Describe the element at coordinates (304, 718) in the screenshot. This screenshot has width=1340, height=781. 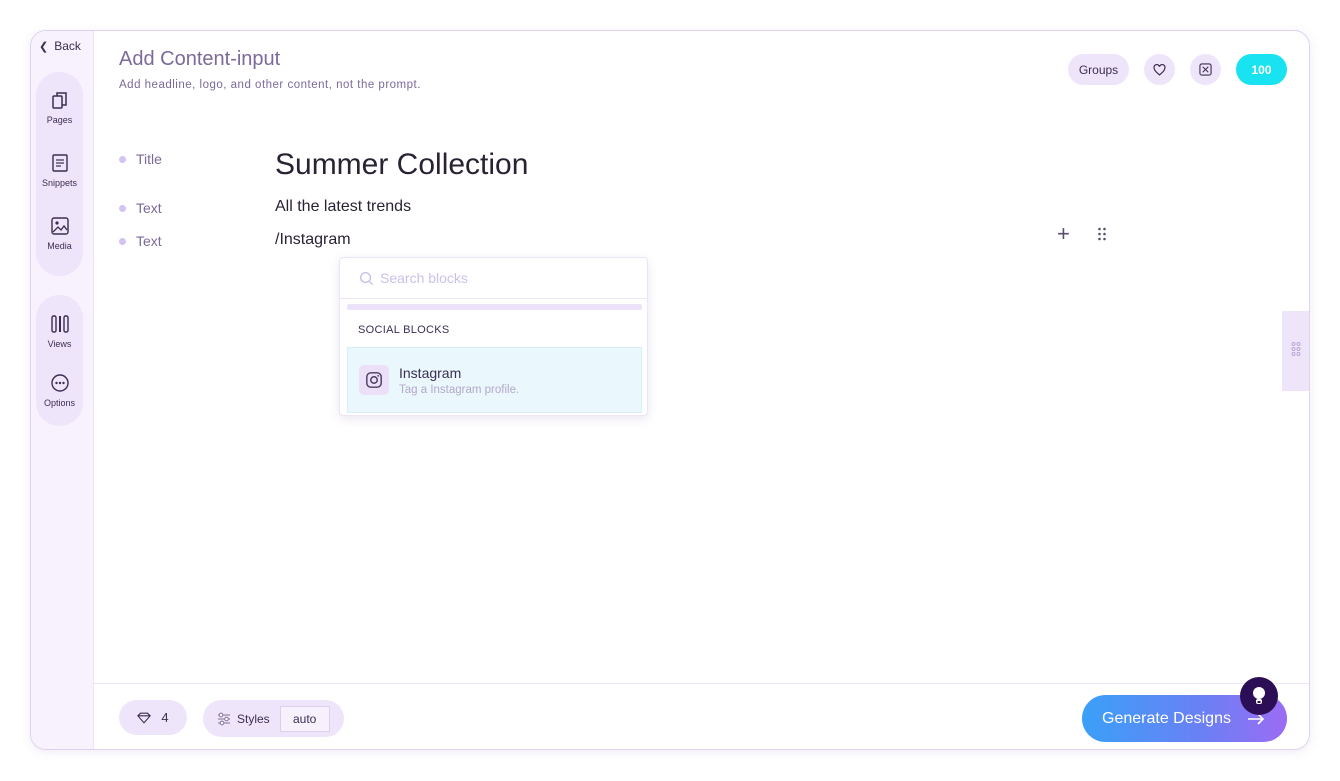
I see `styles-value: auto` at that location.